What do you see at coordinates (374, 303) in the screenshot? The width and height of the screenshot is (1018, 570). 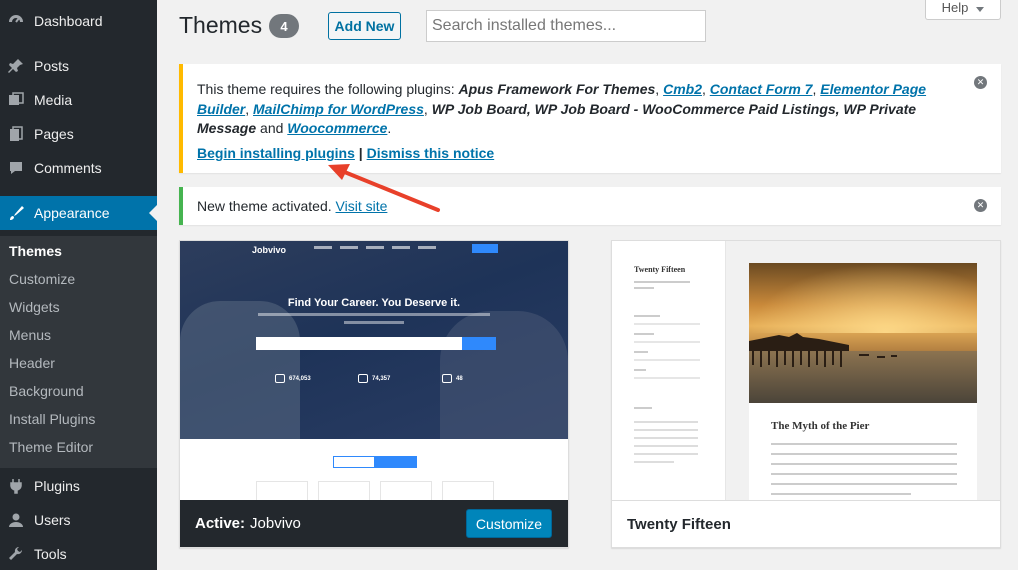 I see `preview-headline: Find Your Career. You Deserve it.` at bounding box center [374, 303].